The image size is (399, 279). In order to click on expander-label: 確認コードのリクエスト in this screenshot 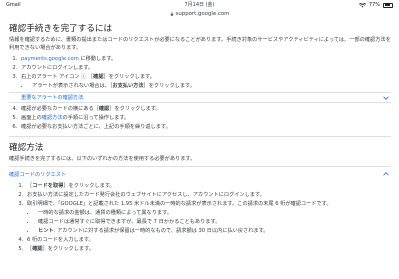, I will do `click(38, 174)`.